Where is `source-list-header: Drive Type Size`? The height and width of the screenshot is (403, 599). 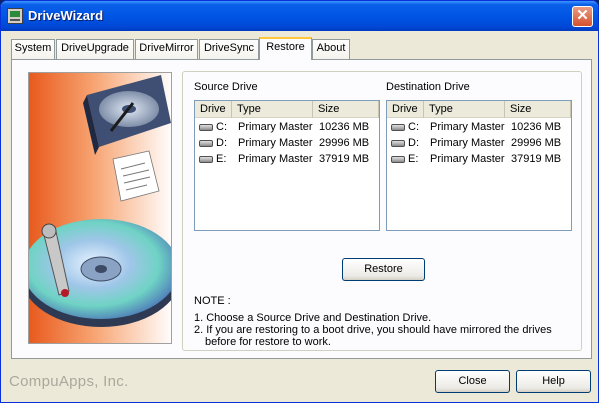
source-list-header: Drive Type Size is located at coordinates (287, 109).